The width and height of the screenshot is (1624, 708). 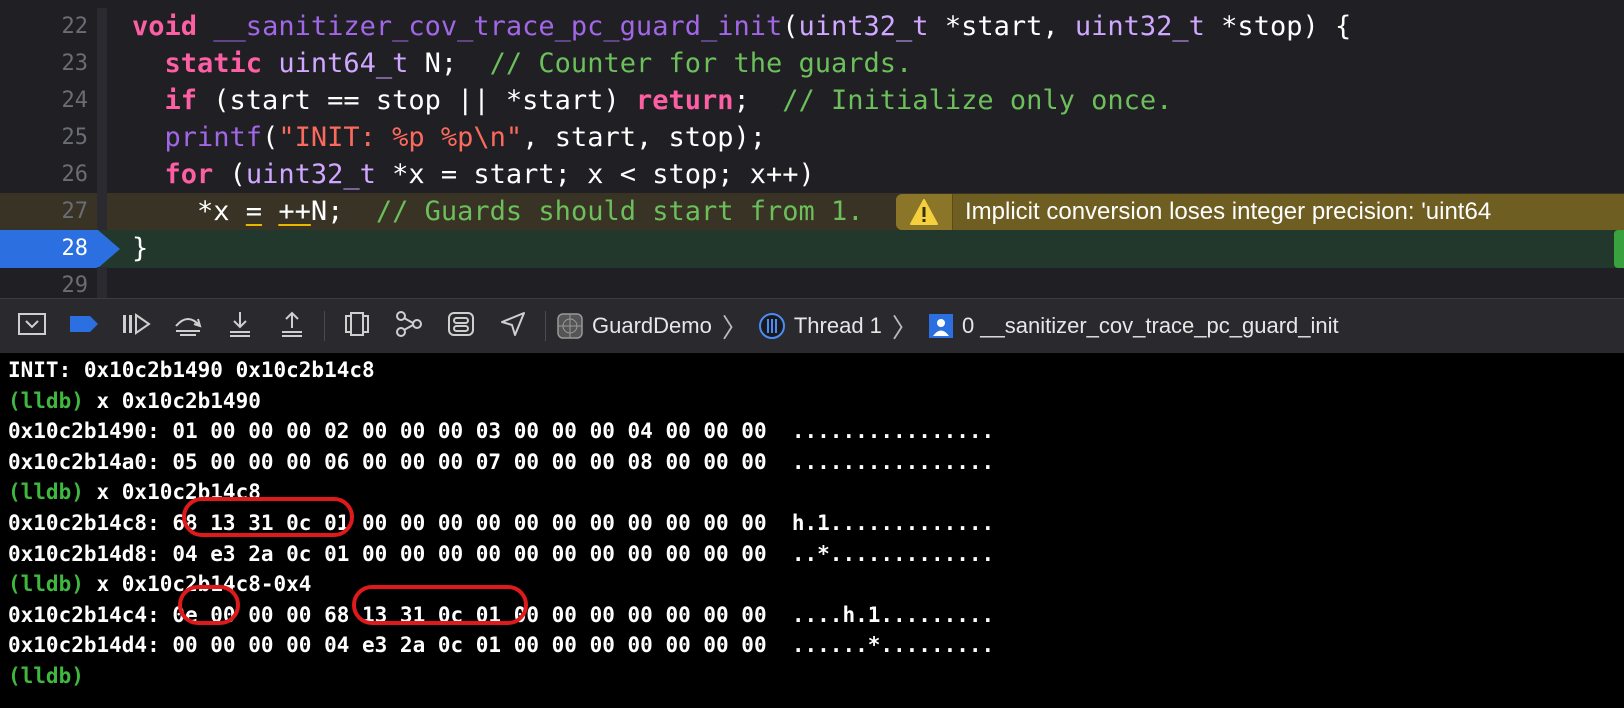 What do you see at coordinates (189, 174) in the screenshot?
I see `code-token: for` at bounding box center [189, 174].